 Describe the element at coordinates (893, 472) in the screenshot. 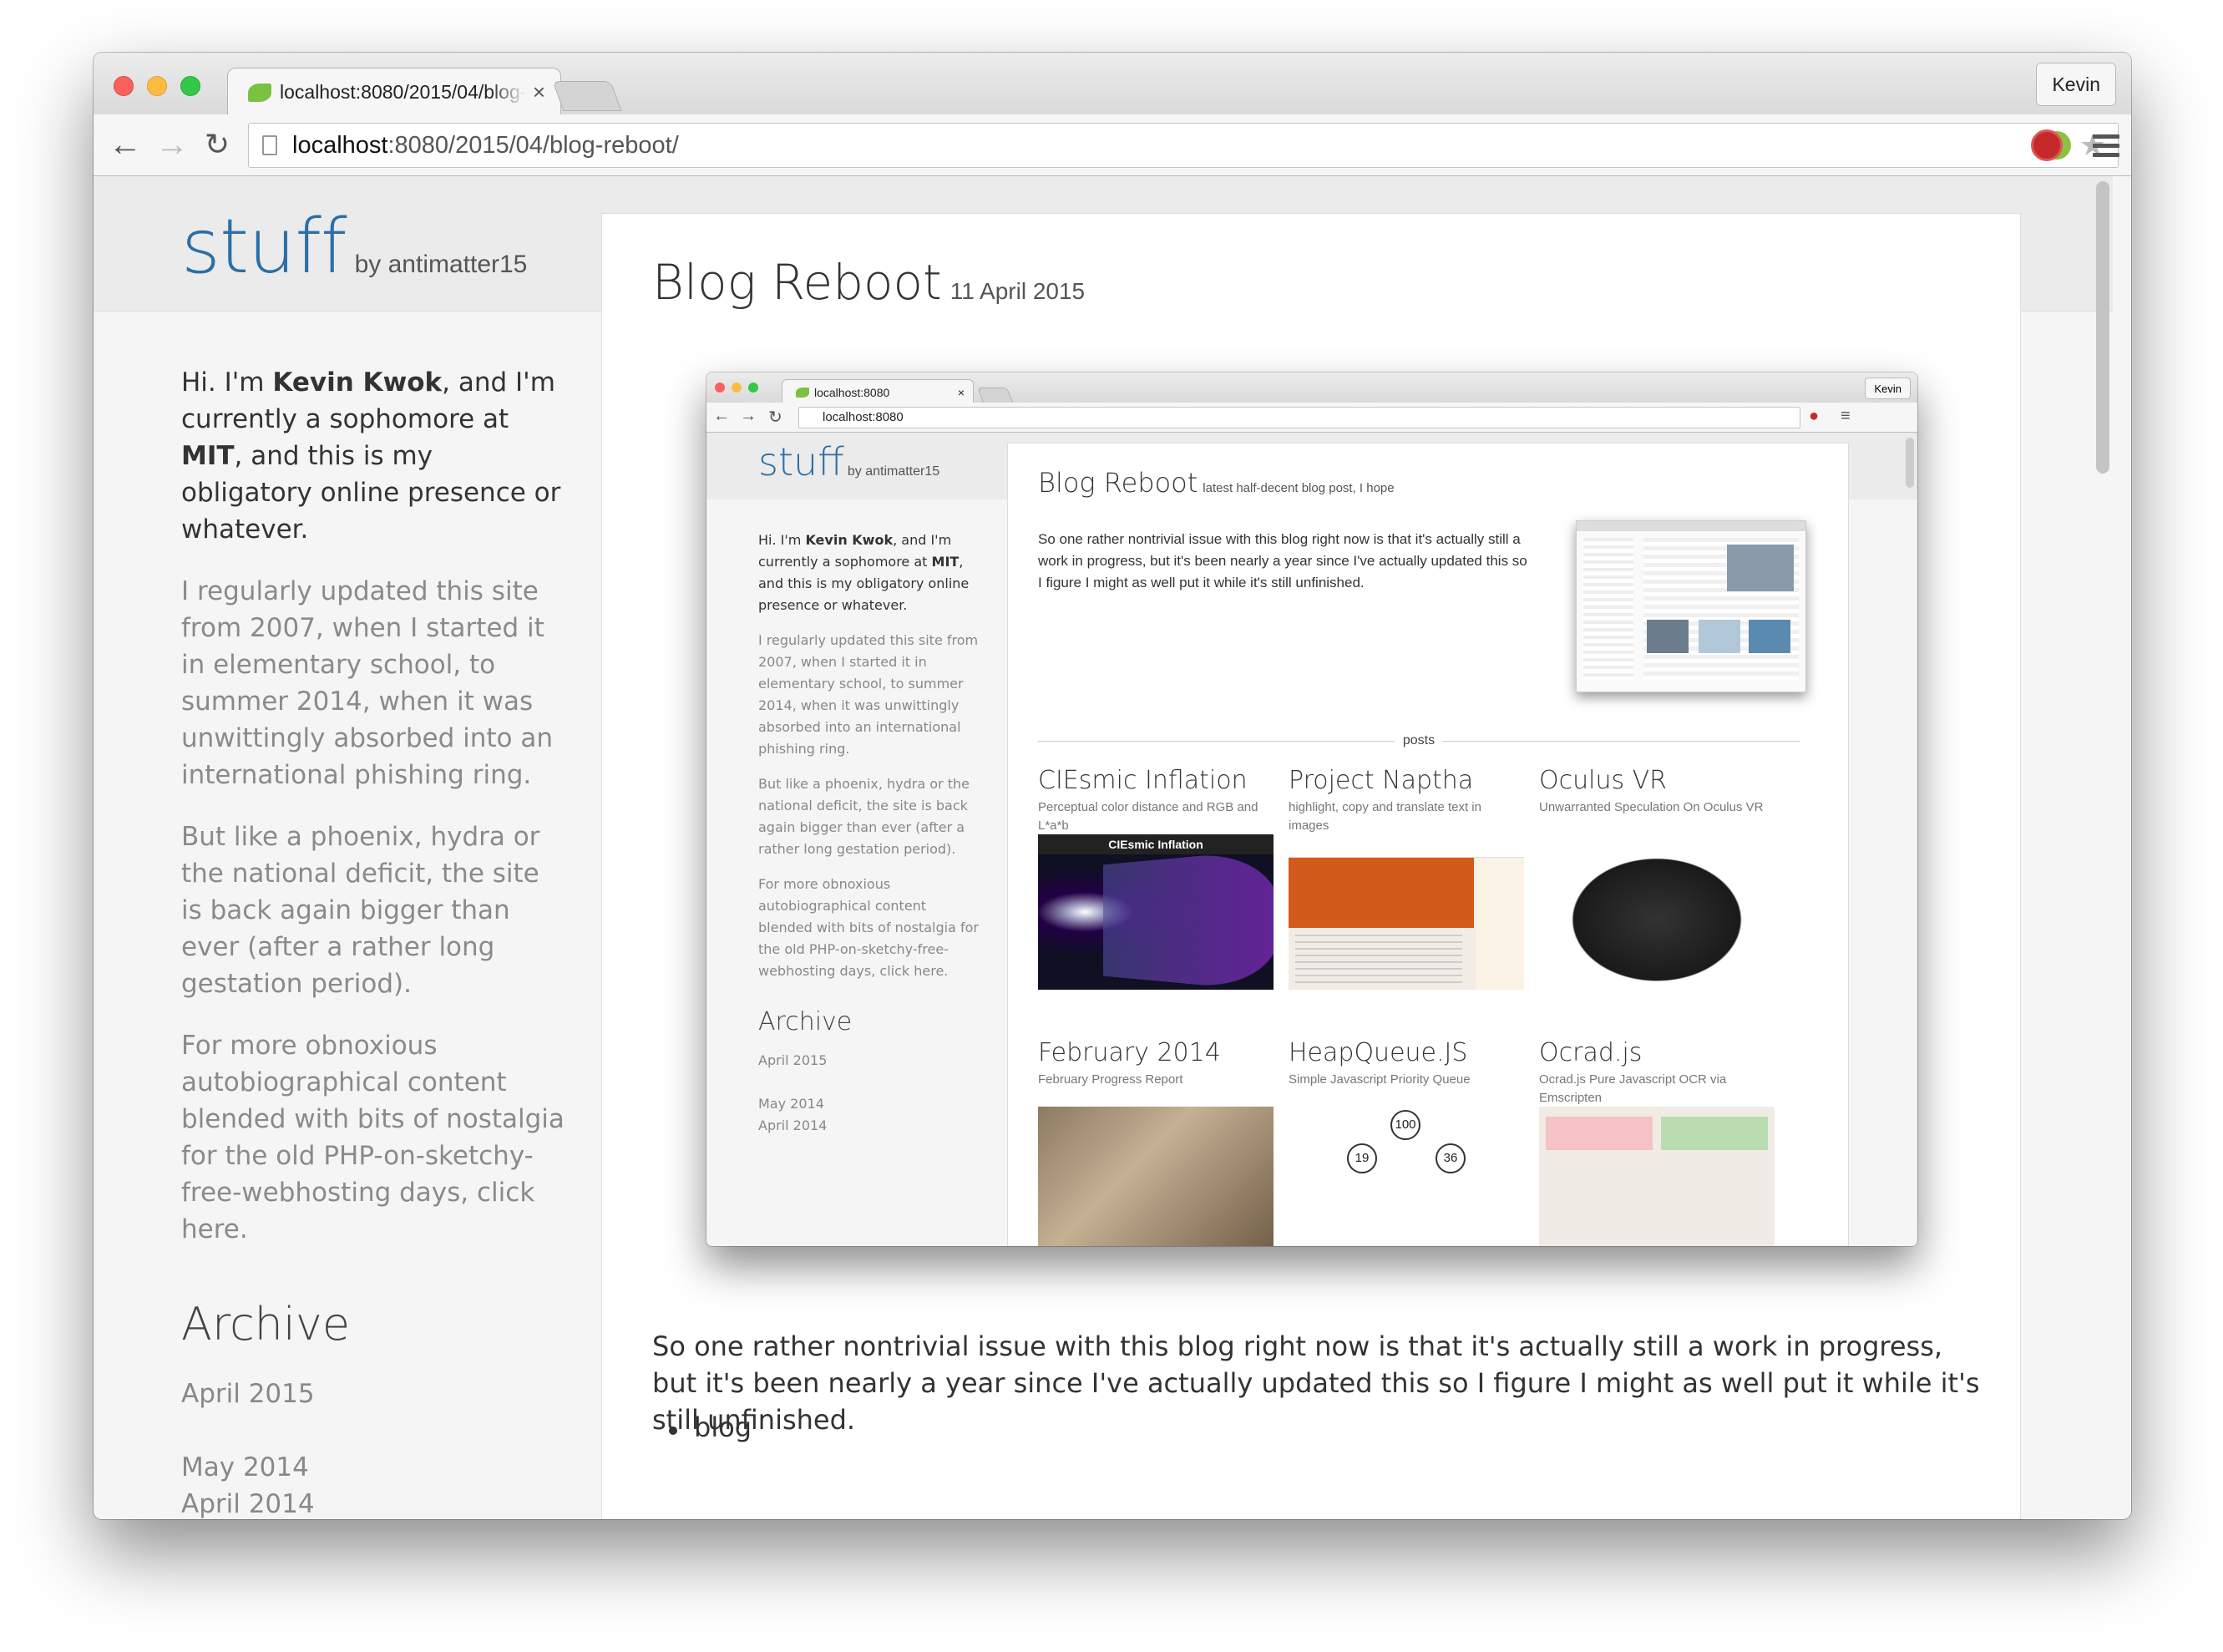

I see `screenshot-byline: by antimatter15` at that location.